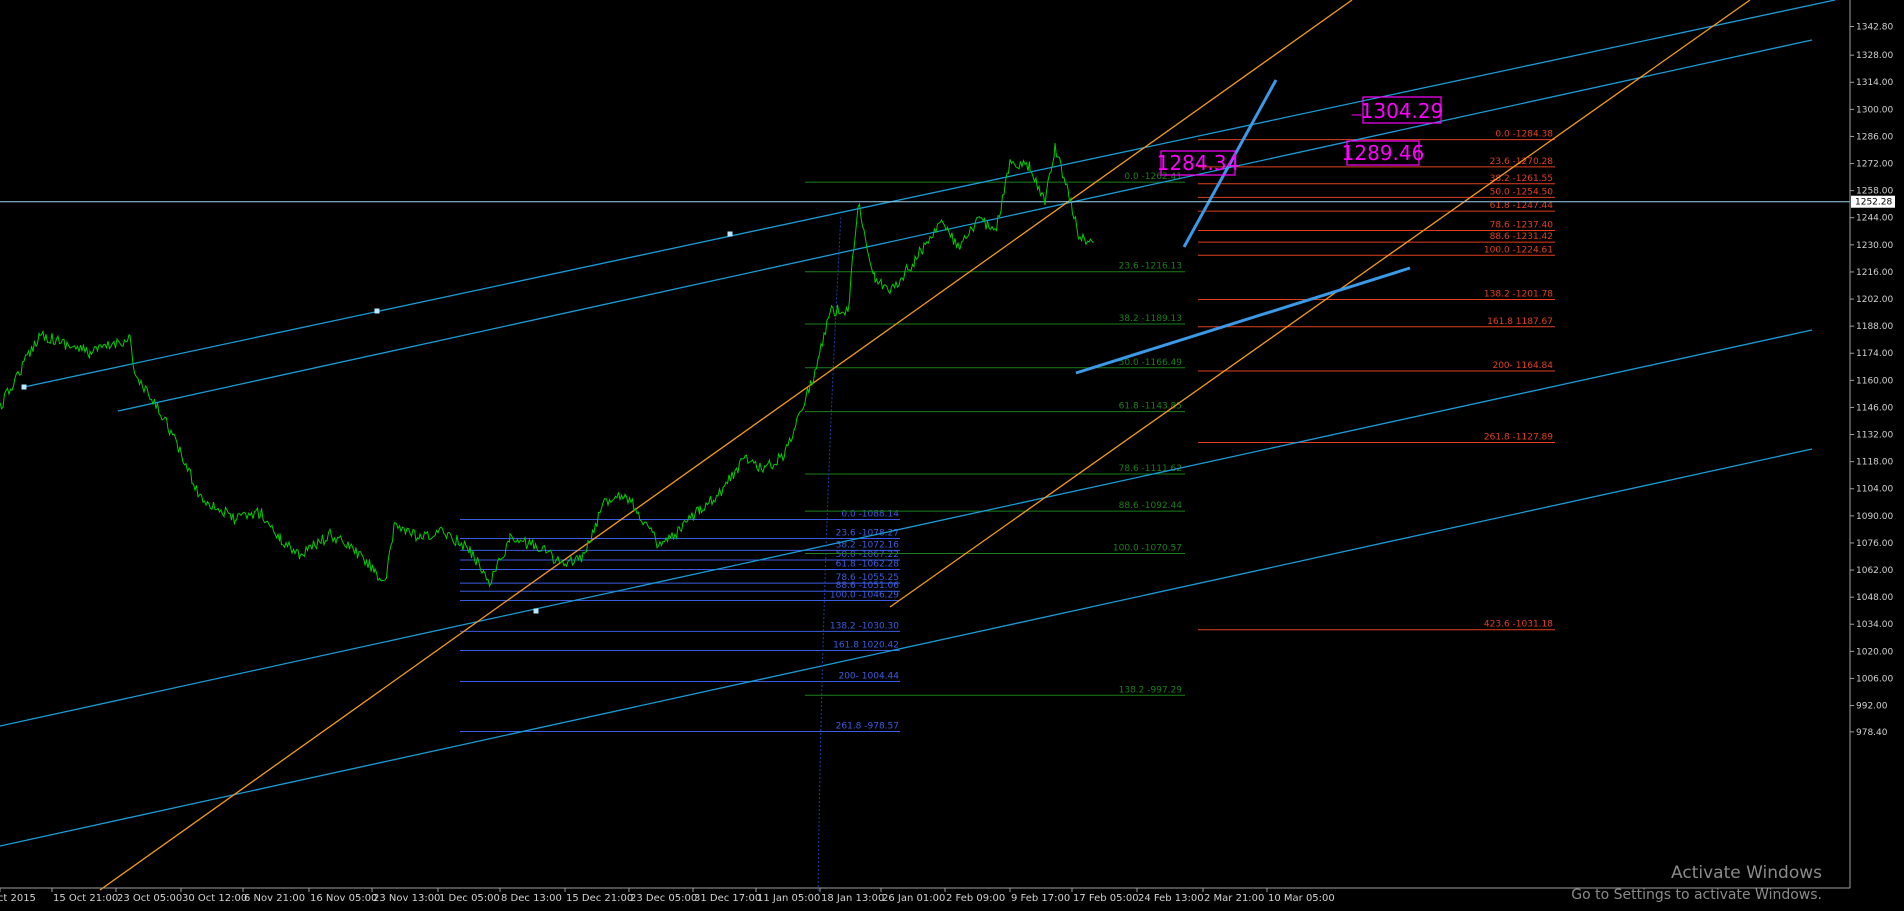 The width and height of the screenshot is (1904, 911). Describe the element at coordinates (1520, 322) in the screenshot. I see `fib-level-label: 161.8 1187.67` at that location.